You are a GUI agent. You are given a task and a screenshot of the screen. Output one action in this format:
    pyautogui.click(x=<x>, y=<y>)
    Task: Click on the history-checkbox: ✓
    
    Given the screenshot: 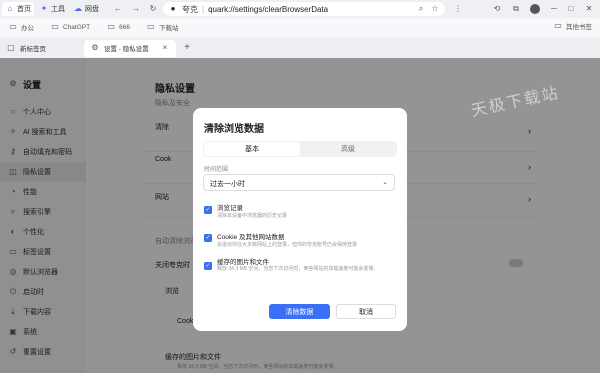 What is the action you would take?
    pyautogui.click(x=208, y=210)
    